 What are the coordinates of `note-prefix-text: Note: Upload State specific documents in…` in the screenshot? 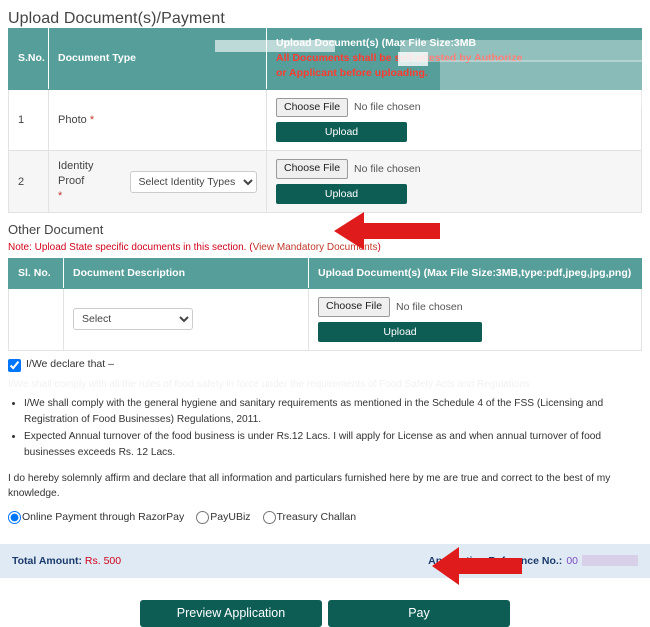 It's located at (130, 247).